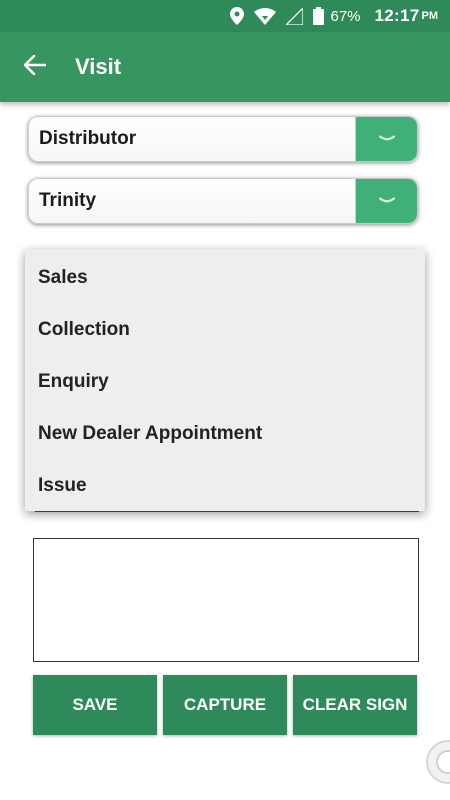 The height and width of the screenshot is (800, 450). I want to click on clock: 12:17 PM, so click(406, 16).